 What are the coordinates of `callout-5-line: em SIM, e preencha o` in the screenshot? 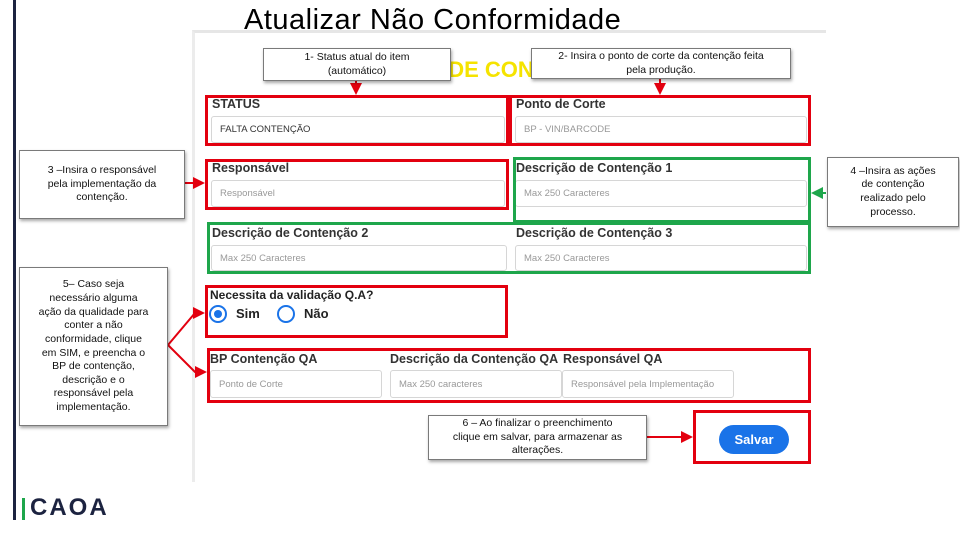 It's located at (93, 352).